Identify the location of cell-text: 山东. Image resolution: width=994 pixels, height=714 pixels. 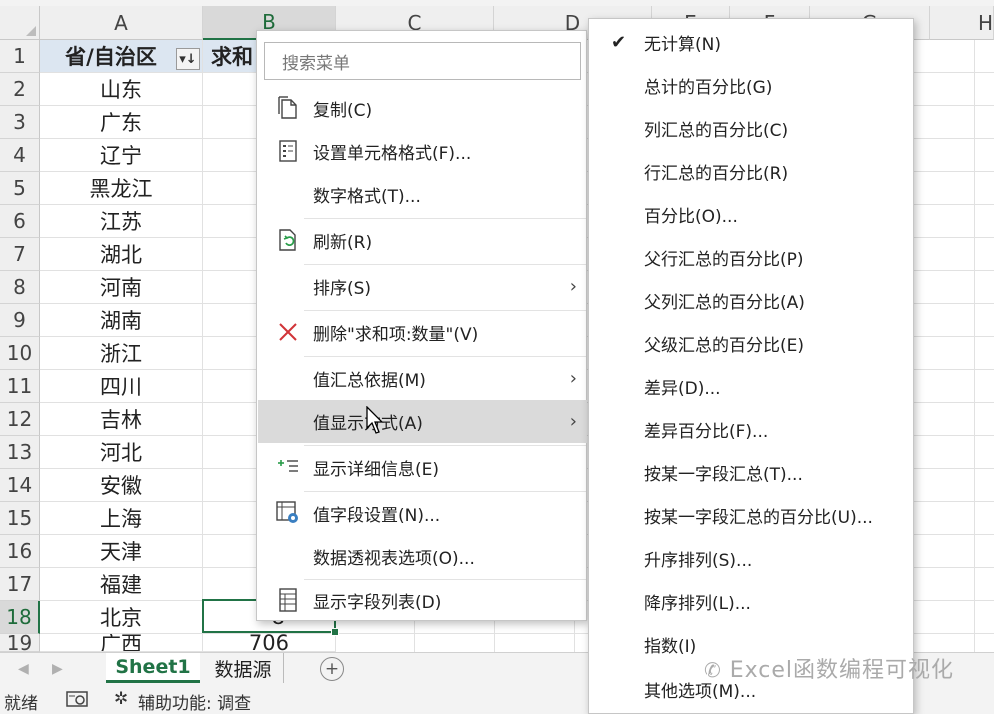
(121, 90).